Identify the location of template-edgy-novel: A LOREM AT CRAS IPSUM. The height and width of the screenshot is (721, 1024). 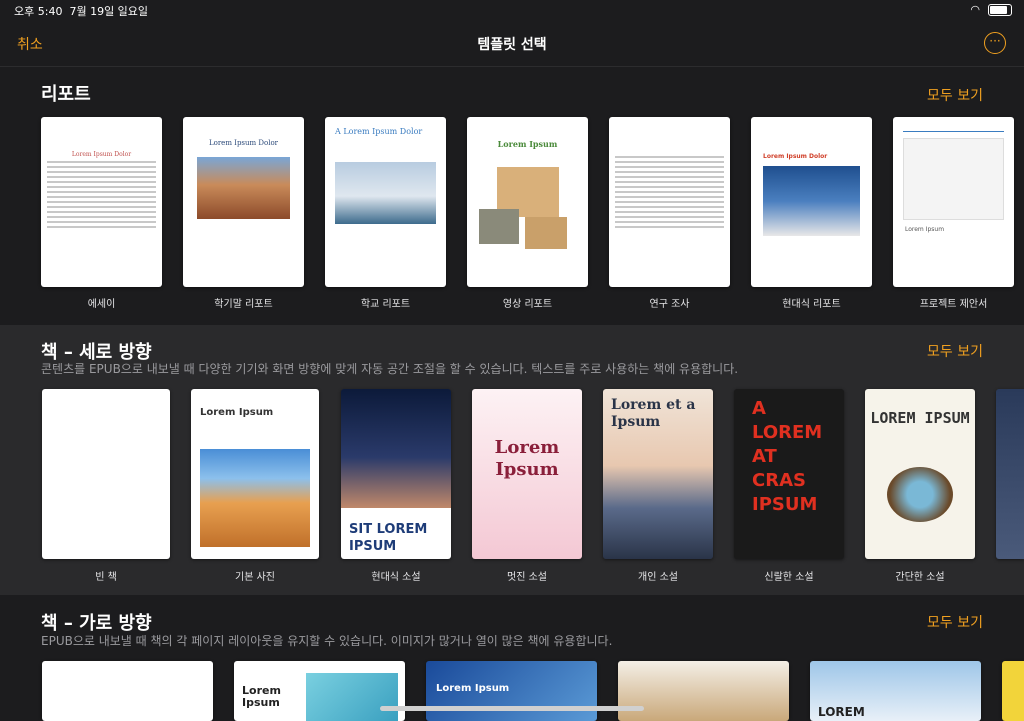
(789, 474).